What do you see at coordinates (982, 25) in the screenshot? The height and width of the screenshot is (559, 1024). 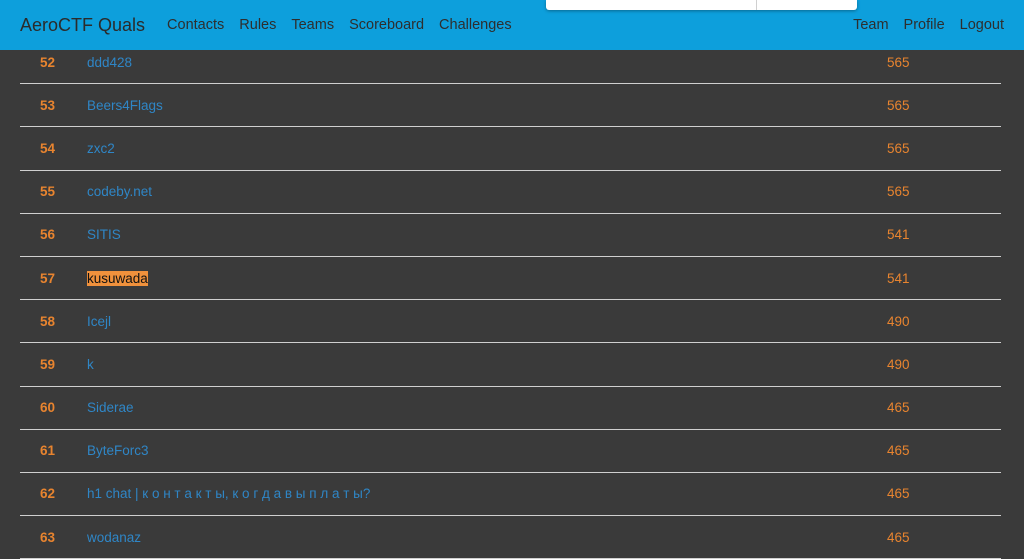 I see `nav-logout: Logout` at bounding box center [982, 25].